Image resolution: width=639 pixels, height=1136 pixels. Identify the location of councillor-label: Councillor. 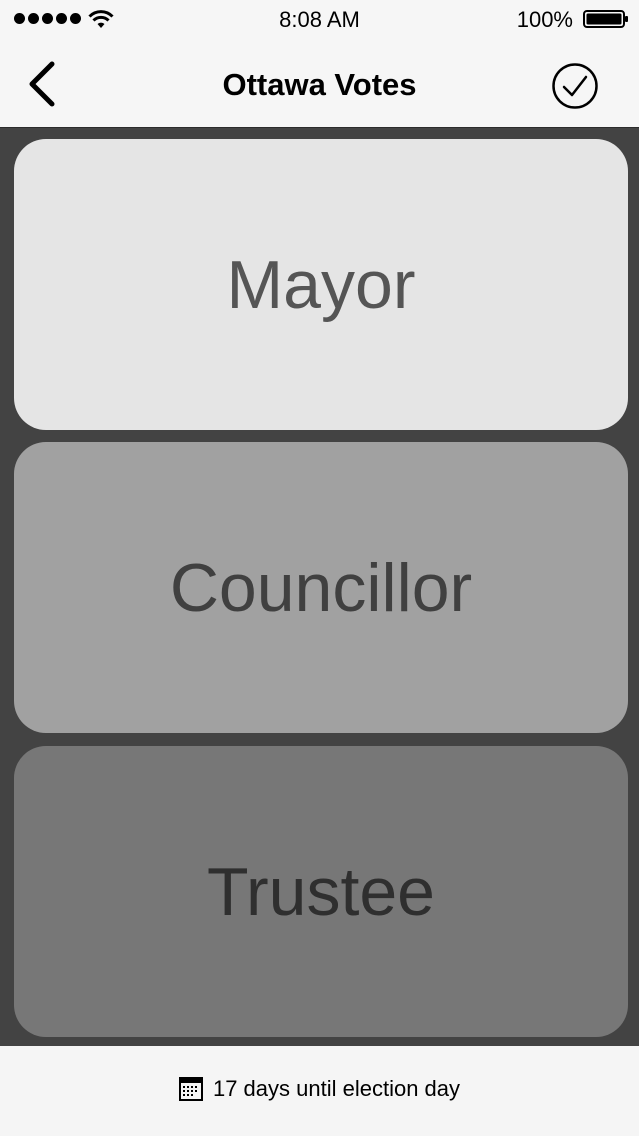
(321, 587).